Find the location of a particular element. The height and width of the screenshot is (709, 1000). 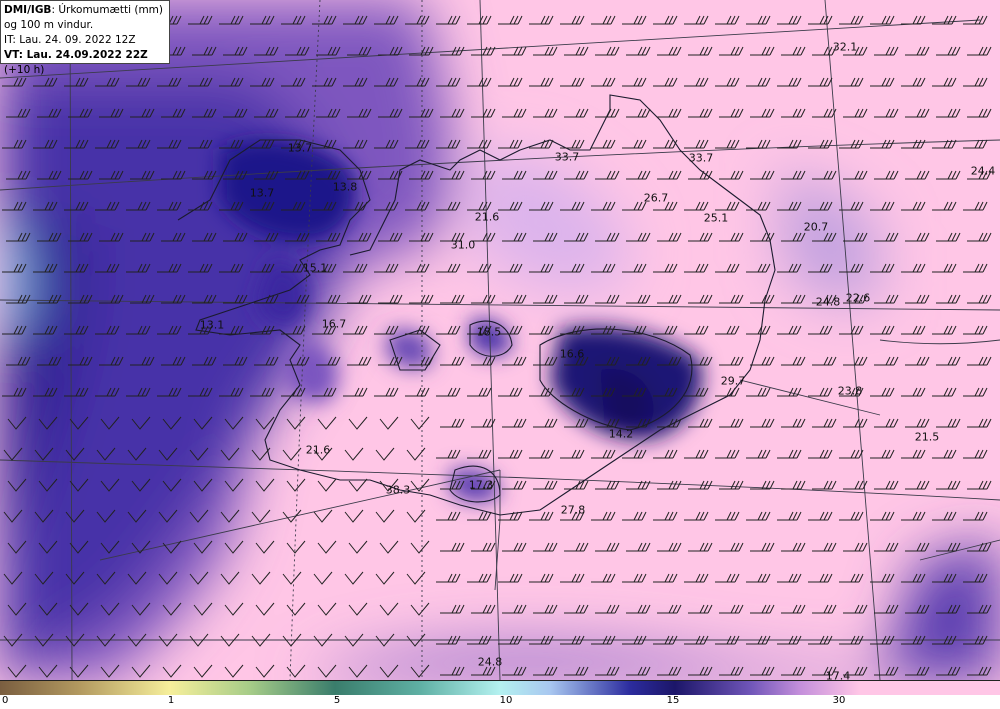

value-label: 26.7 is located at coordinates (656, 198).